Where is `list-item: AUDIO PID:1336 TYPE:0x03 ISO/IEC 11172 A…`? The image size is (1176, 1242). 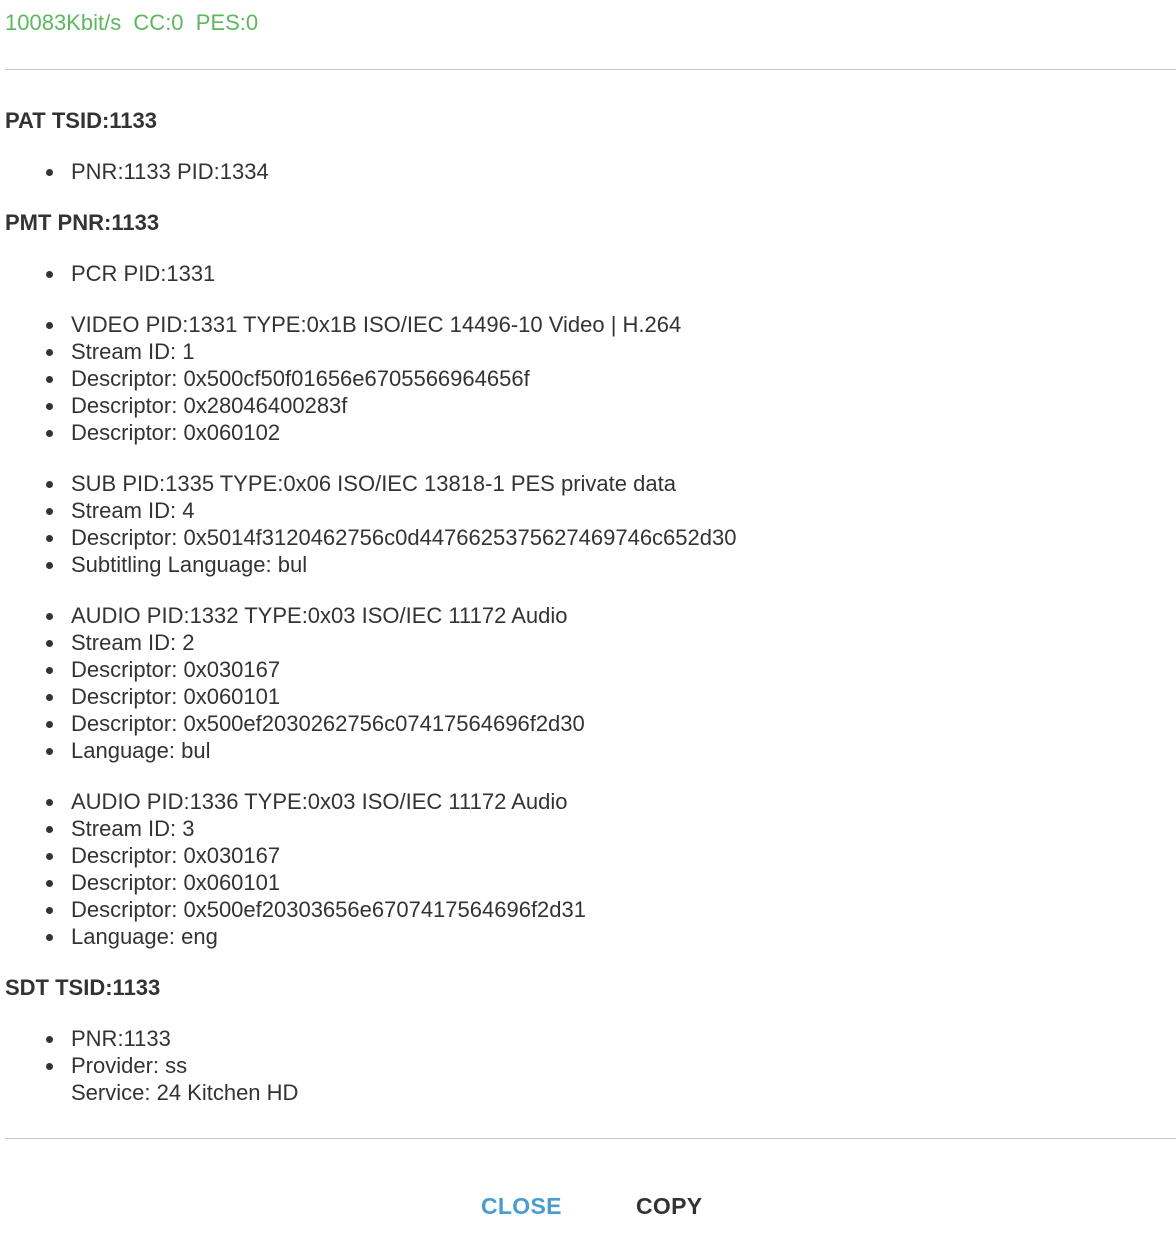 list-item: AUDIO PID:1336 TYPE:0x03 ISO/IEC 11172 A… is located at coordinates (587, 801).